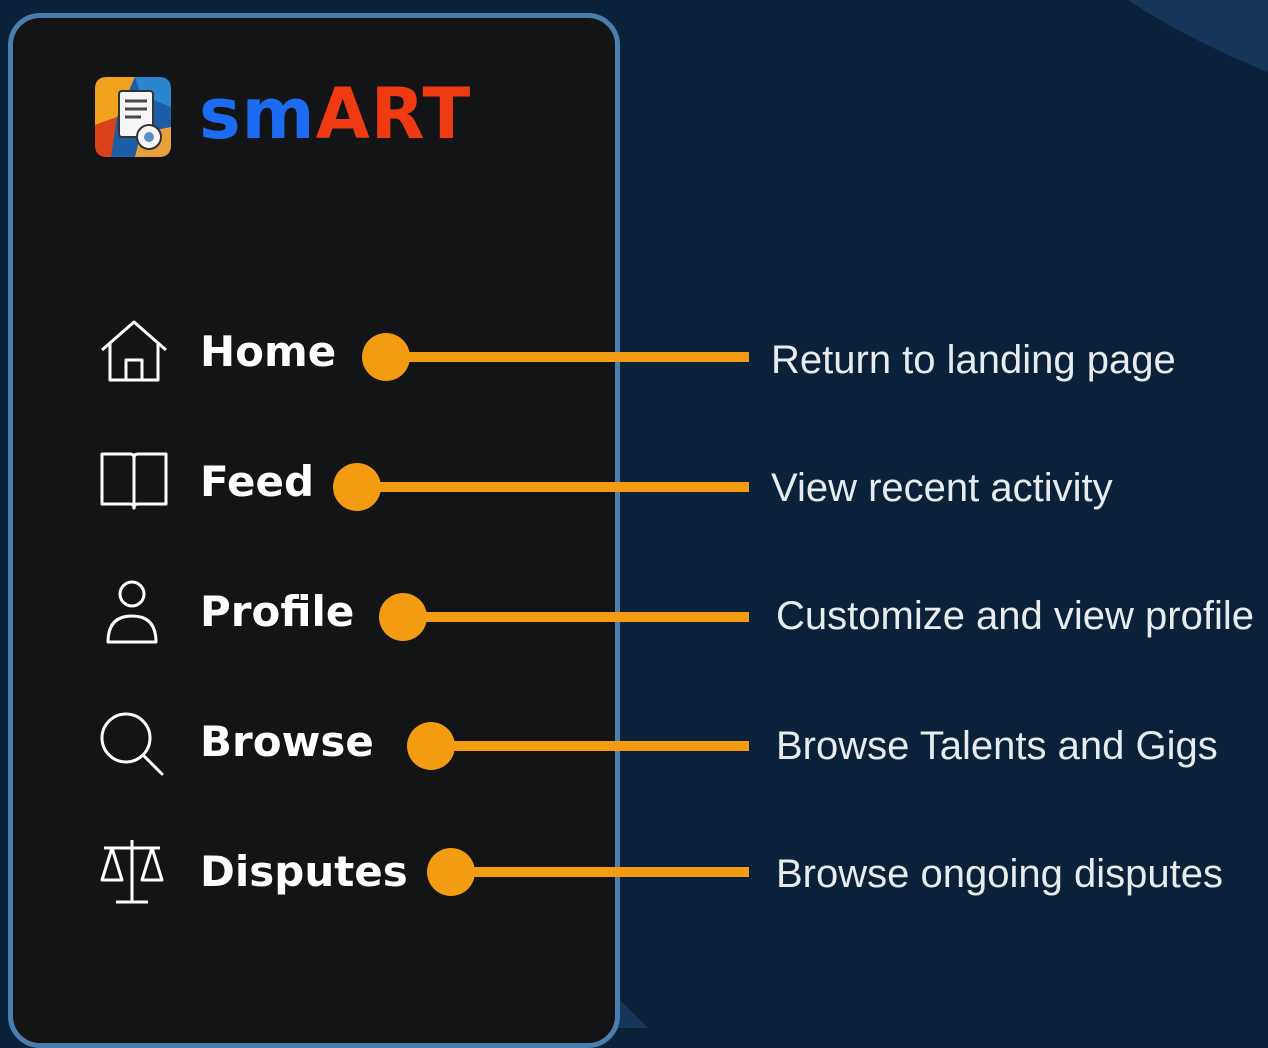 This screenshot has height=1048, width=1268. Describe the element at coordinates (133, 117) in the screenshot. I see `certificate-logo-icon` at that location.